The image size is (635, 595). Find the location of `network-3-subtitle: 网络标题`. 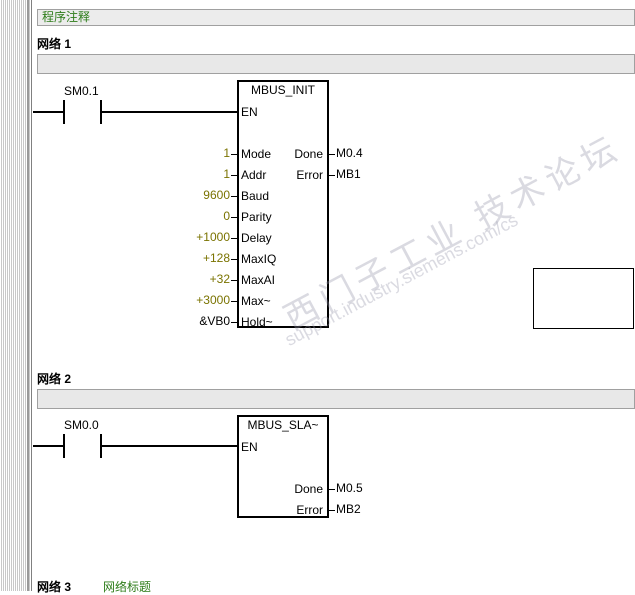

network-3-subtitle: 网络标题 is located at coordinates (127, 587).